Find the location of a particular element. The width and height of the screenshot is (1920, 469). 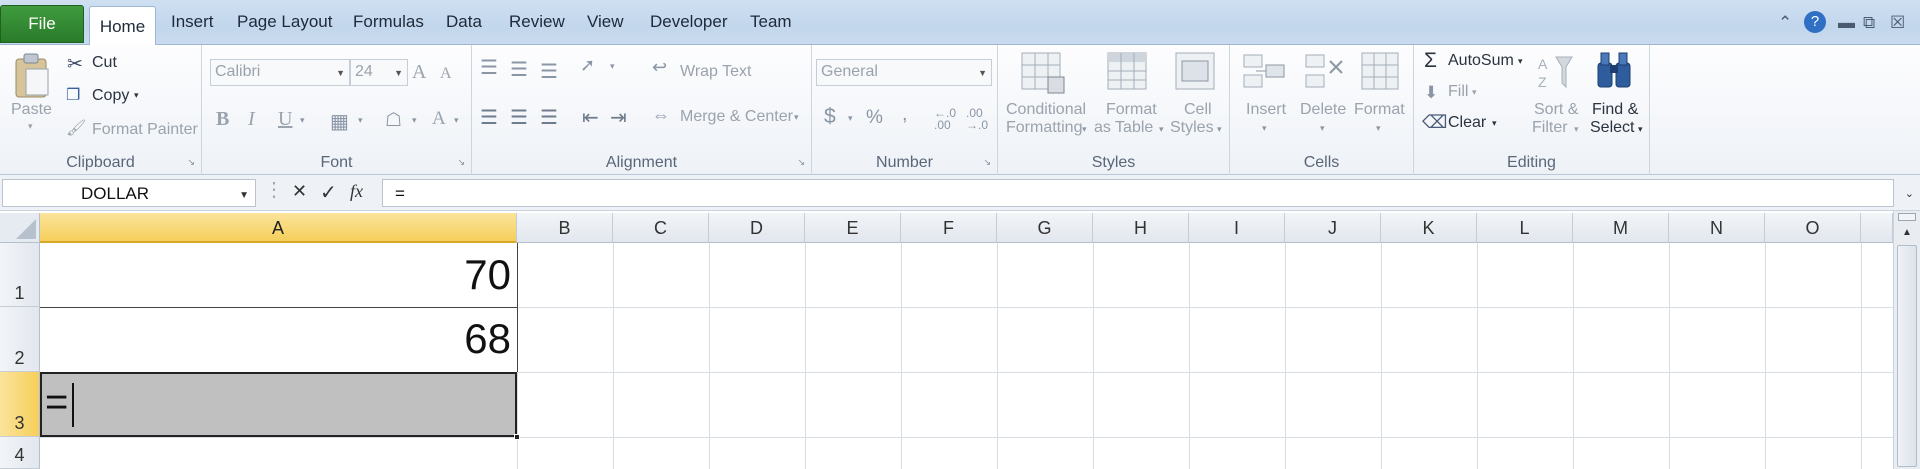

orientation-icon: ➚ is located at coordinates (587, 65).